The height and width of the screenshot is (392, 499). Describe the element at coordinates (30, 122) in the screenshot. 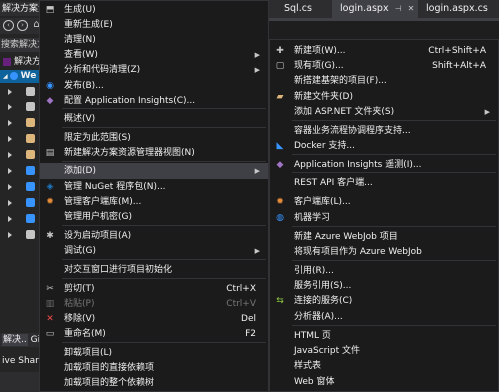

I see `folder-icon` at that location.